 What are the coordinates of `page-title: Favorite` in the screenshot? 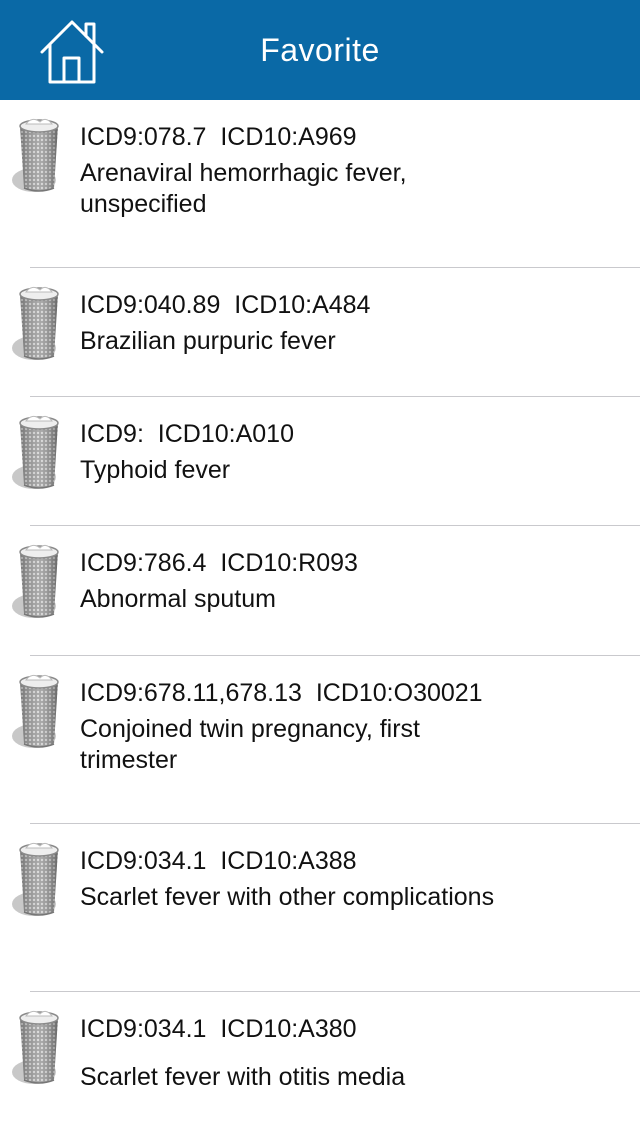 It's located at (320, 50).